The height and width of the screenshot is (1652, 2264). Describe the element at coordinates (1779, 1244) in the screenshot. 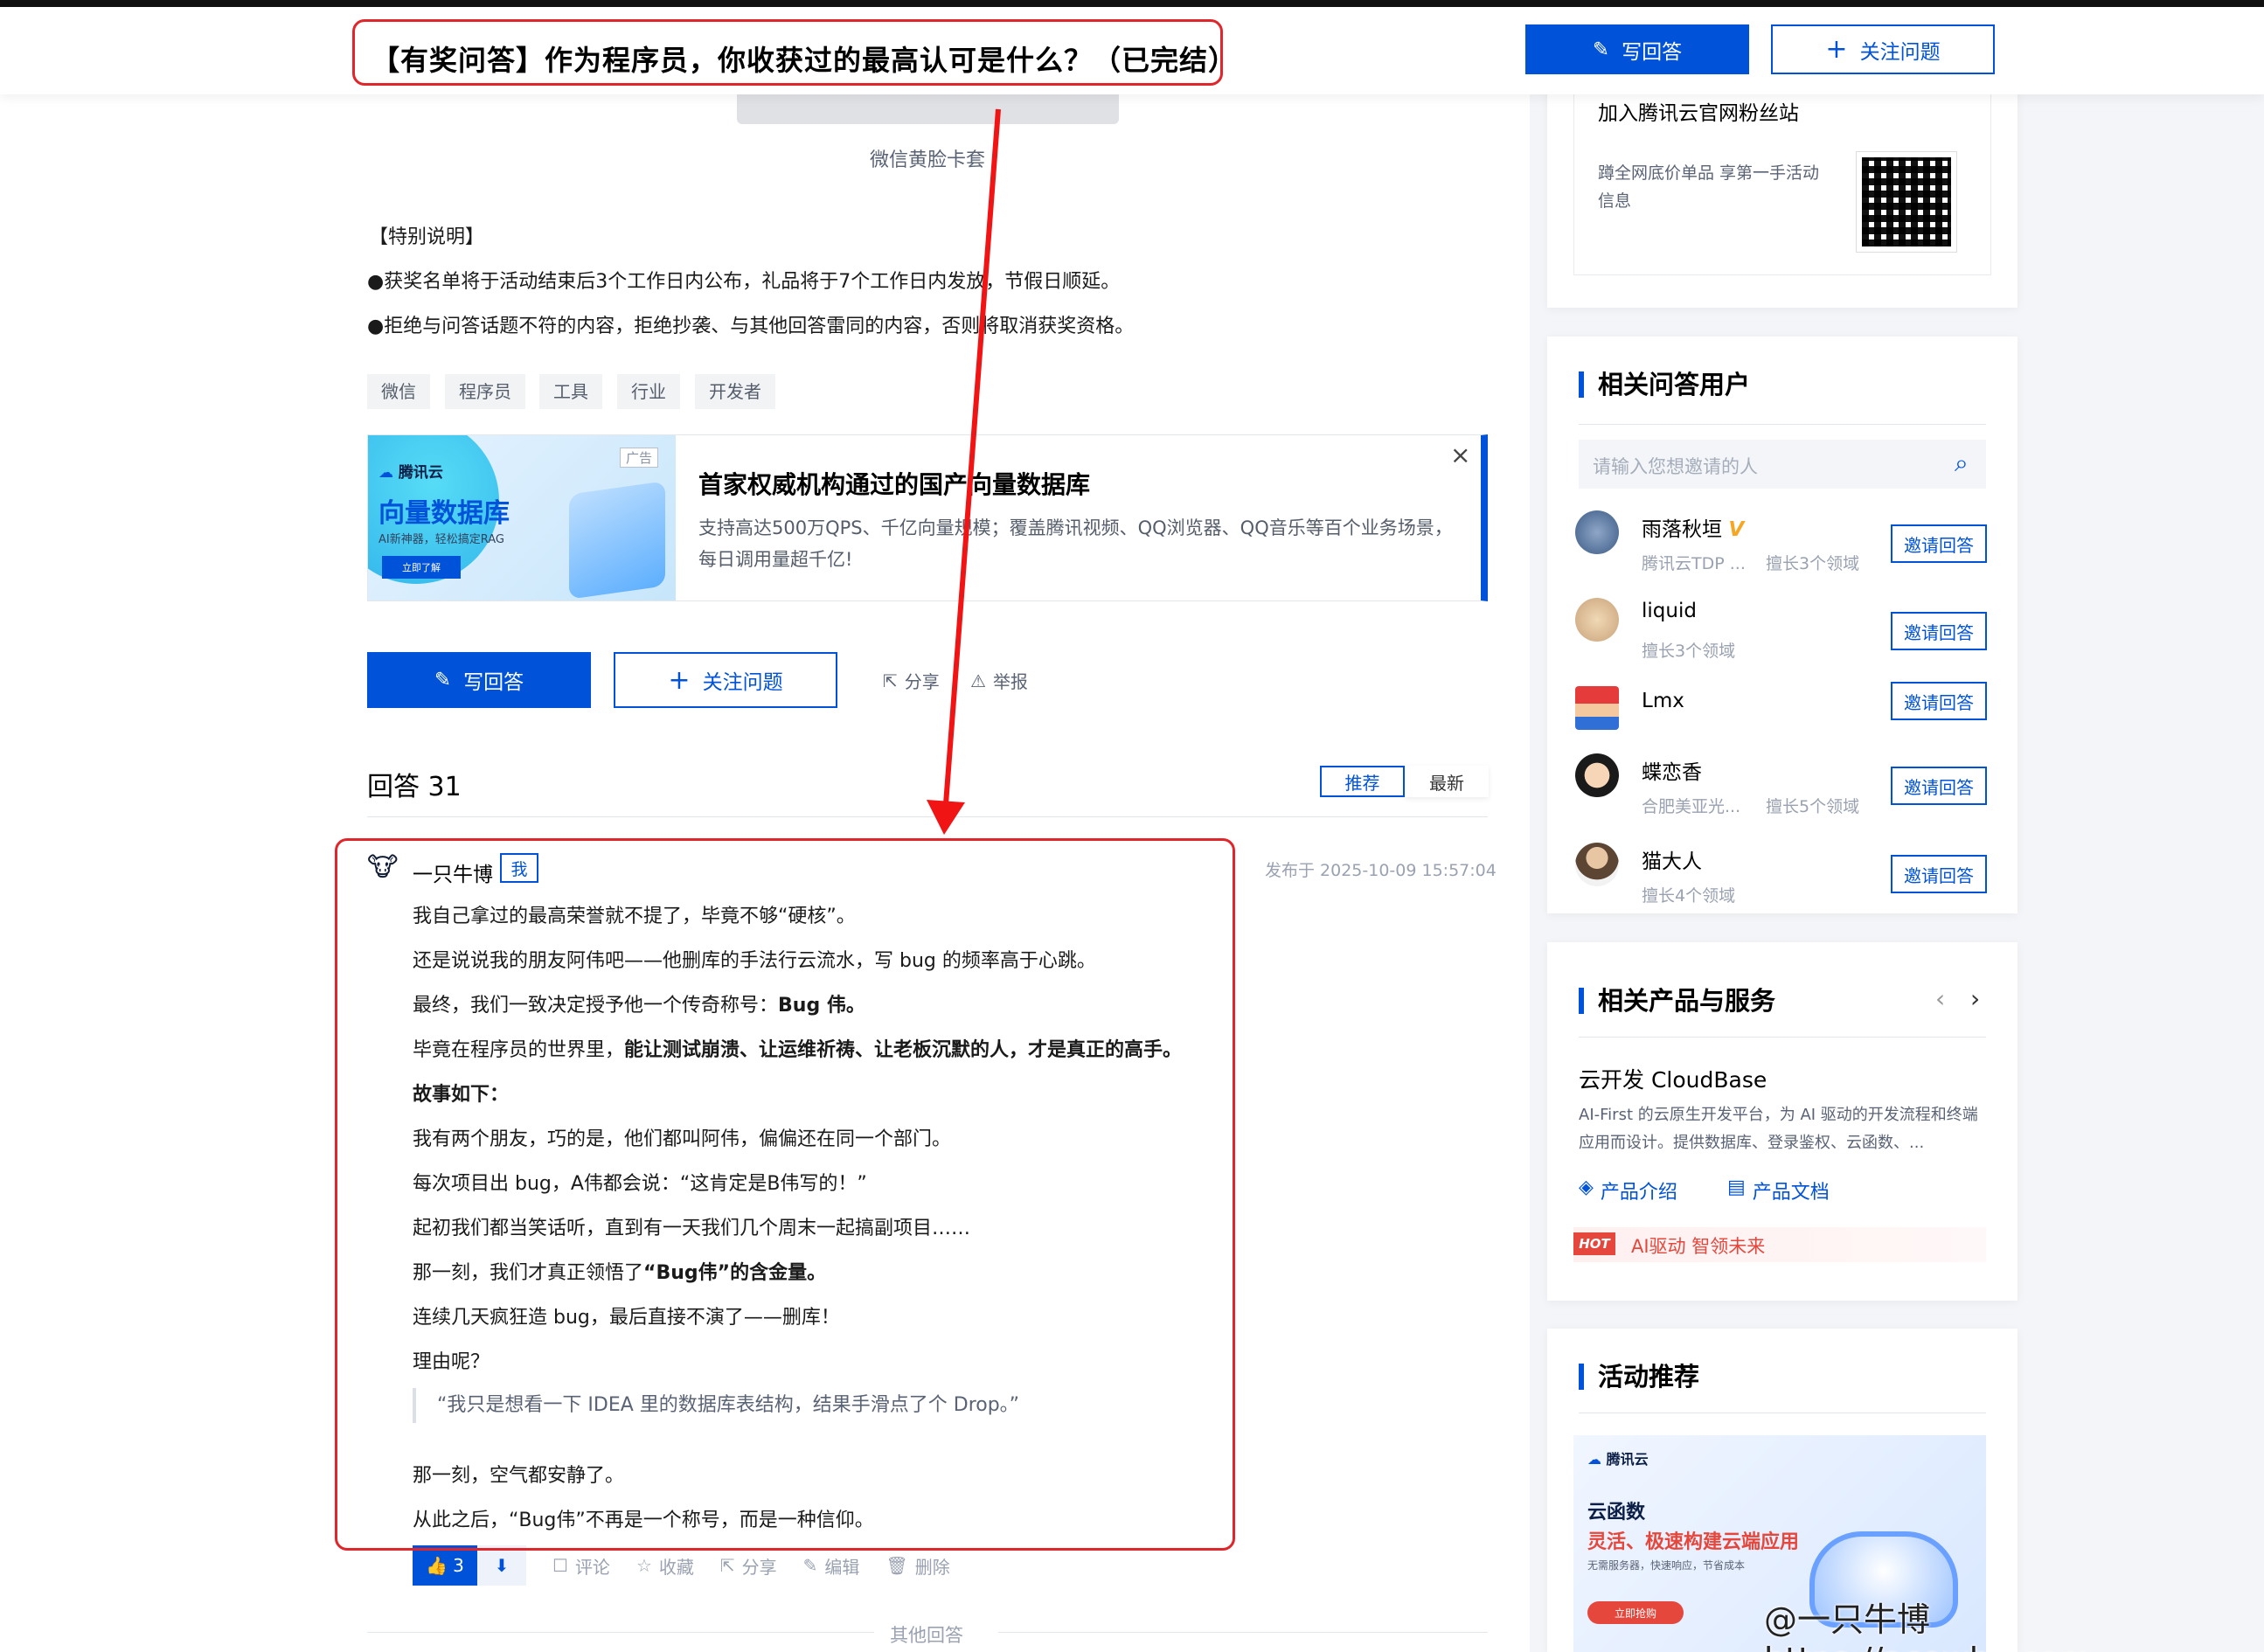

I see `hot-banner: HOT AI驱动 智领未来` at that location.